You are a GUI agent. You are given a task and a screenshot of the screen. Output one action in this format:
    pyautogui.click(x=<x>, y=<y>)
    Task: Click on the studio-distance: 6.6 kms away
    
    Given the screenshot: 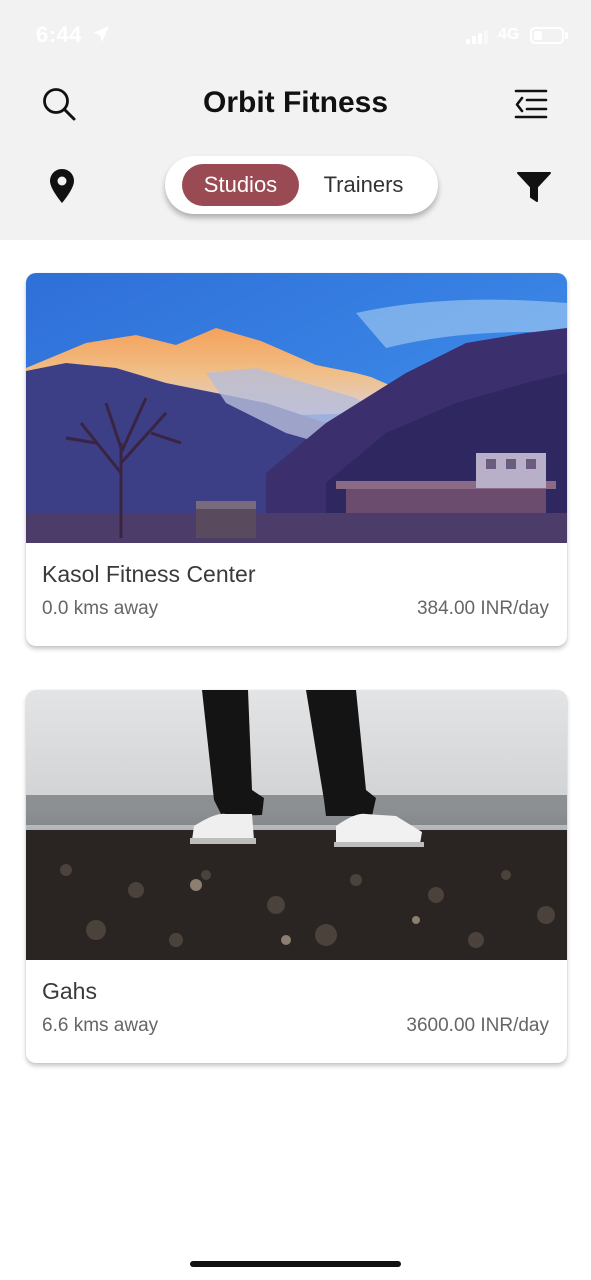 What is the action you would take?
    pyautogui.click(x=100, y=1025)
    